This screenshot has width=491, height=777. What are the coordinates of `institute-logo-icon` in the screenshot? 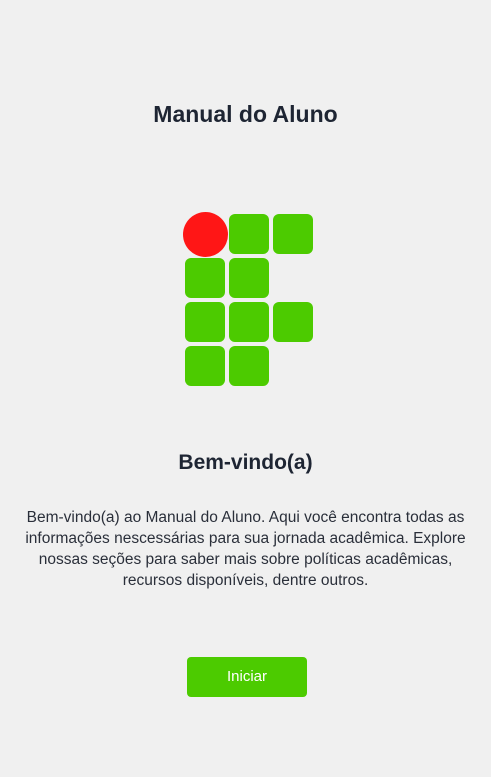 It's located at (249, 299).